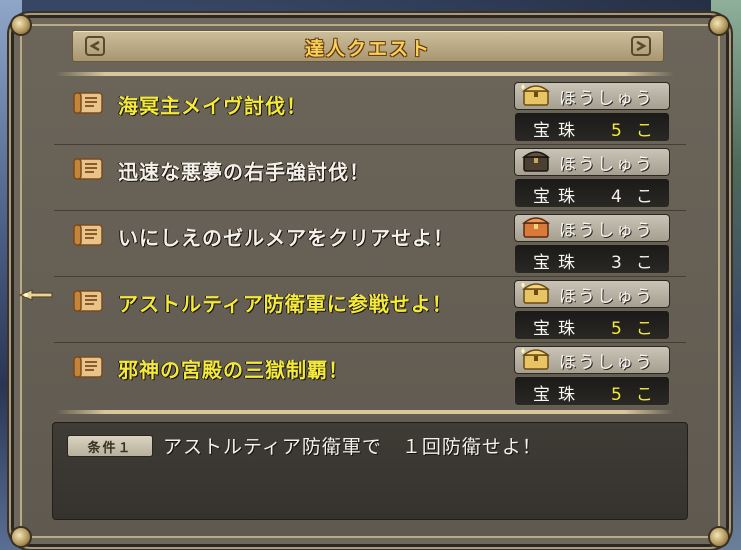  Describe the element at coordinates (367, 49) in the screenshot. I see `window-title: 達人クエスト` at that location.